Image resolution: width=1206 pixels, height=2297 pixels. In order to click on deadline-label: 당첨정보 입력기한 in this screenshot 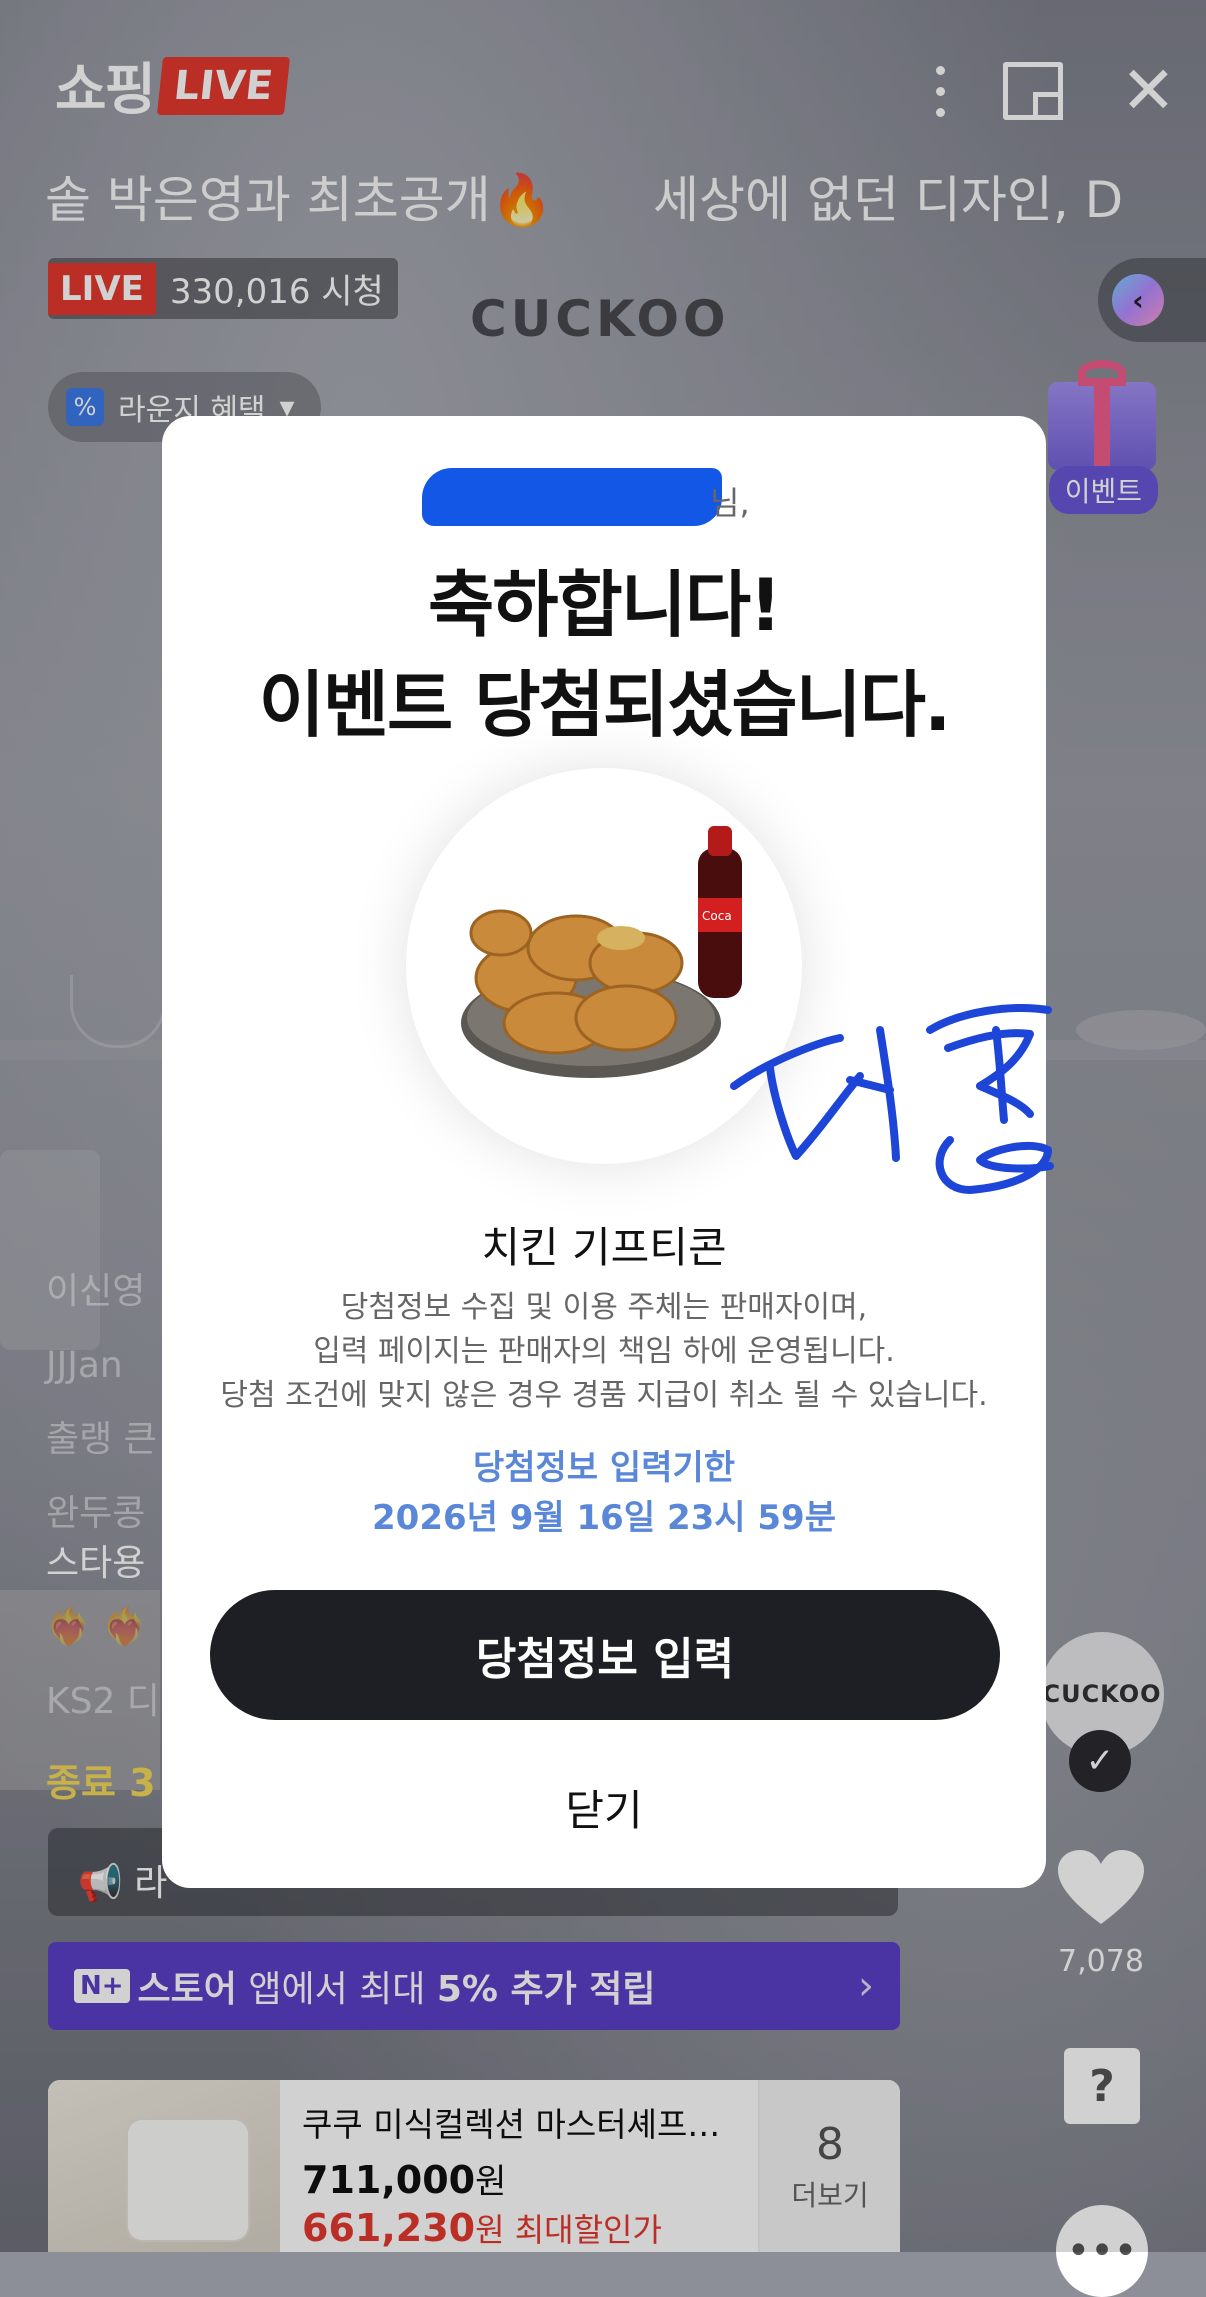, I will do `click(604, 1468)`.